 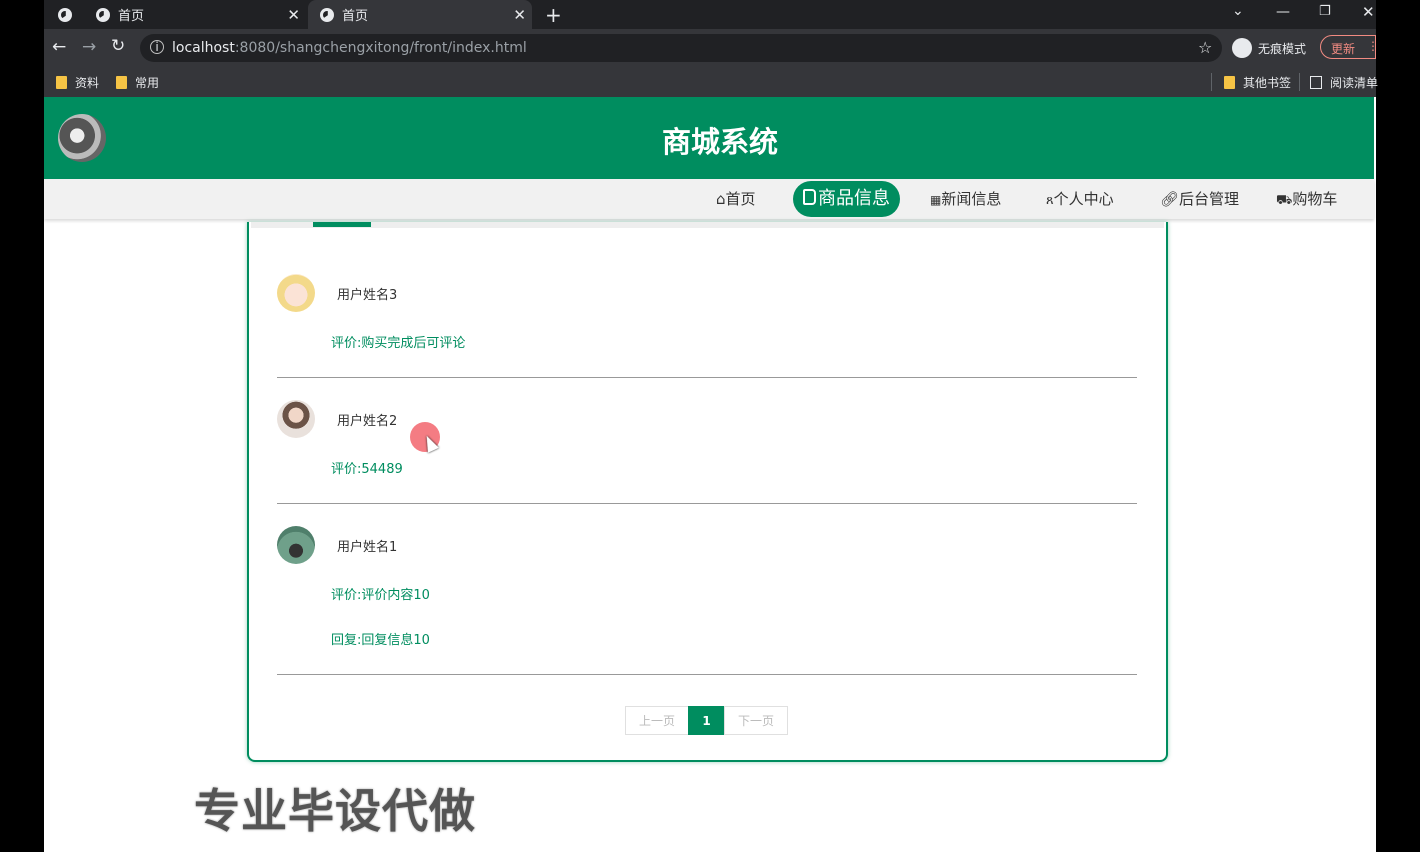 What do you see at coordinates (1050, 200) in the screenshot?
I see `user-icon: ጸ` at bounding box center [1050, 200].